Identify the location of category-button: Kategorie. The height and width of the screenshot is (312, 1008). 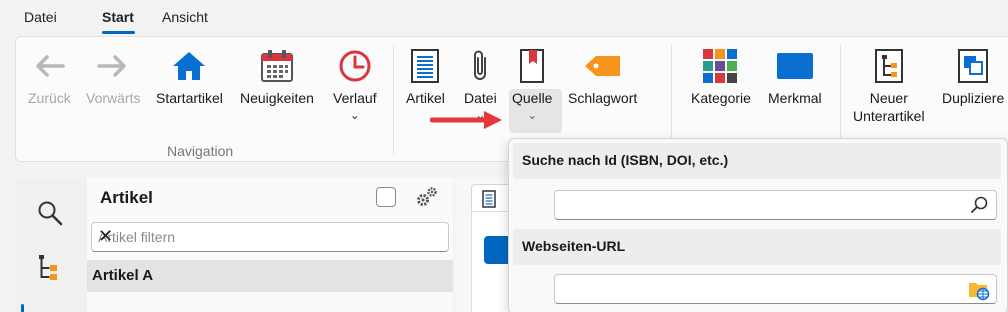
(721, 75).